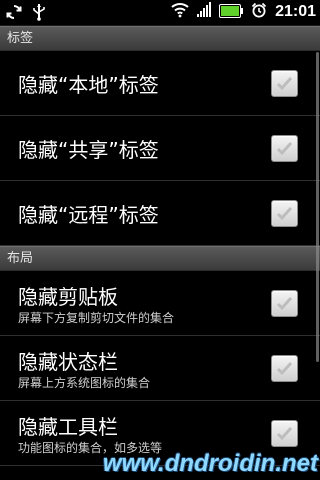 This screenshot has width=320, height=480. I want to click on status-time: 21:01, so click(295, 11).